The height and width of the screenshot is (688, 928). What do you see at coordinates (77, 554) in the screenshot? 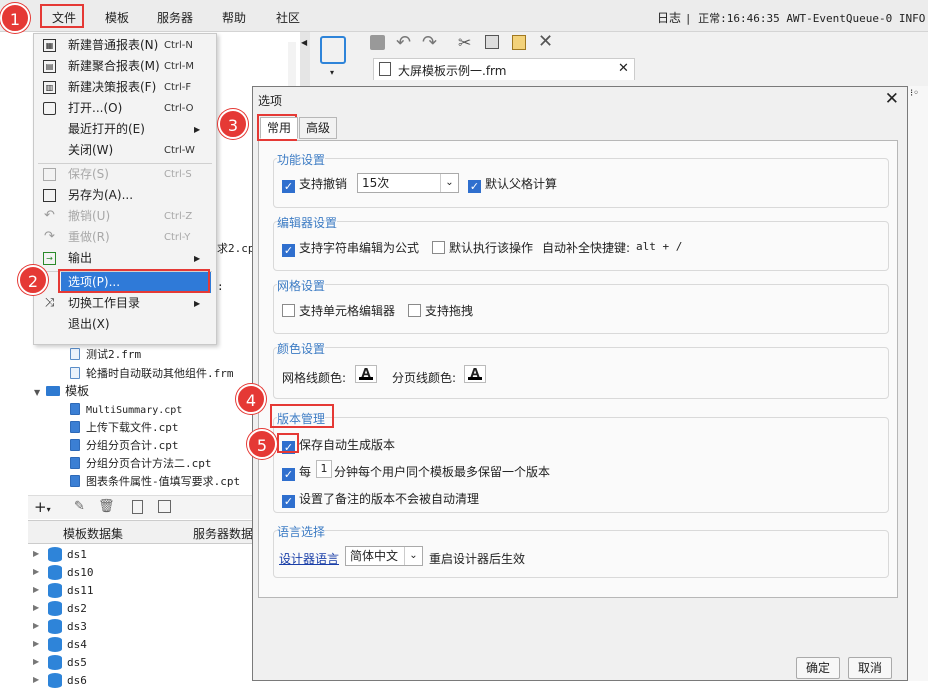
I see `dataset-item: ds1` at bounding box center [77, 554].